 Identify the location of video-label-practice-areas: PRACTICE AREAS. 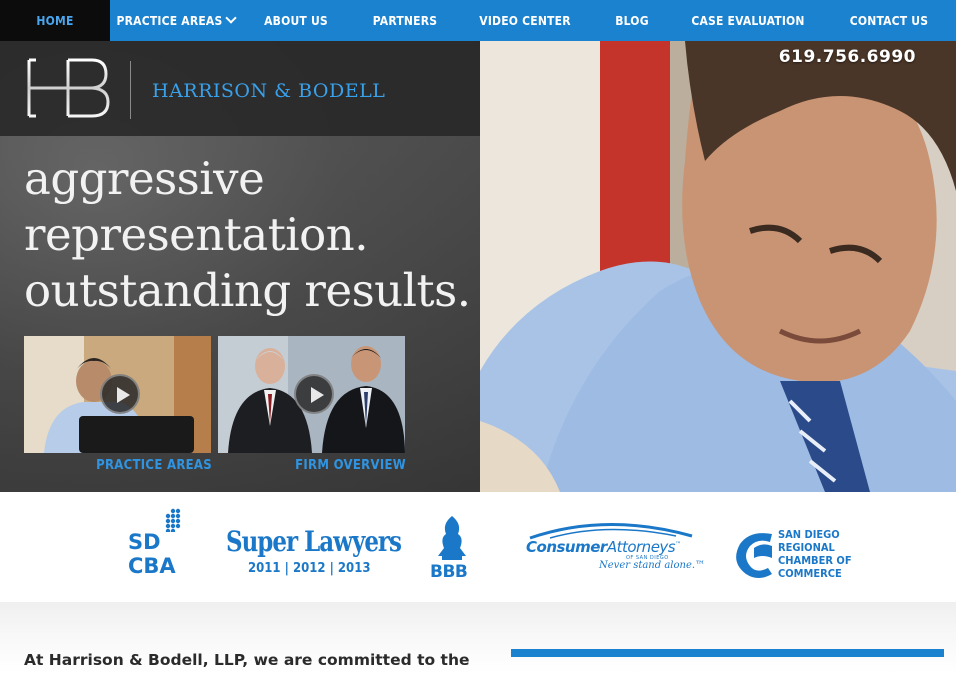
(118, 465).